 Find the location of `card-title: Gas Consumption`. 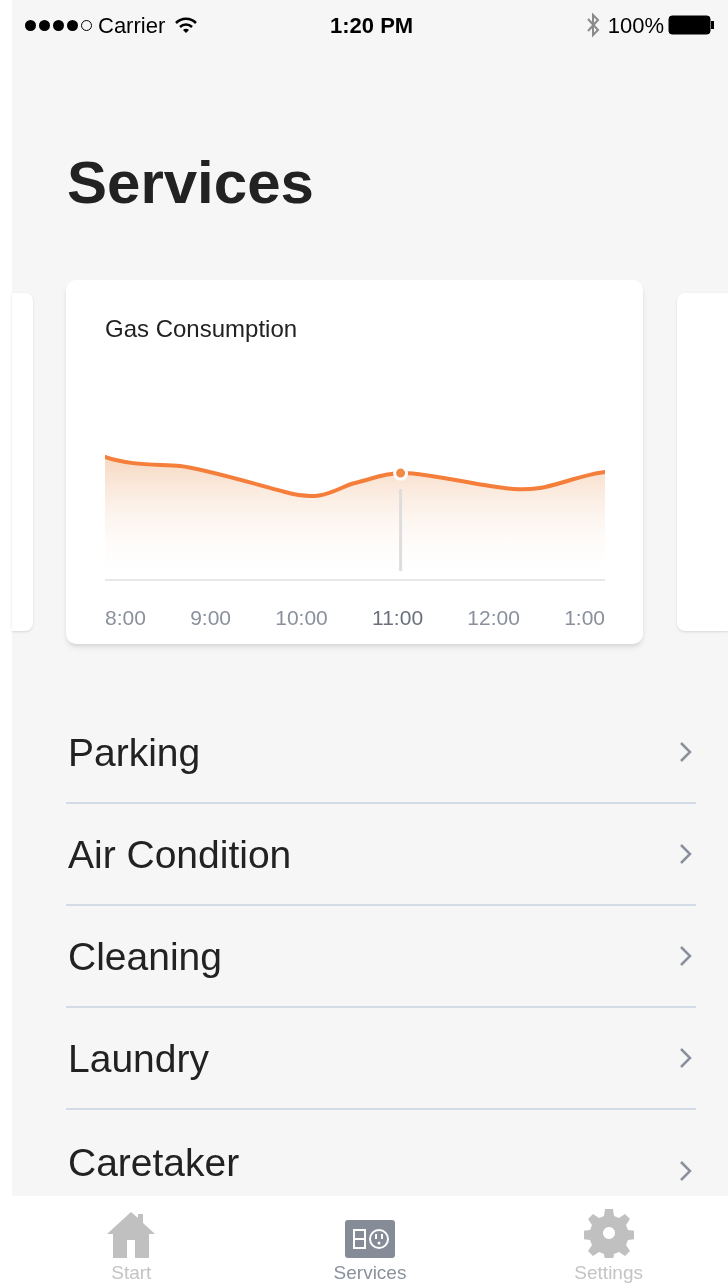

card-title: Gas Consumption is located at coordinates (202, 329).